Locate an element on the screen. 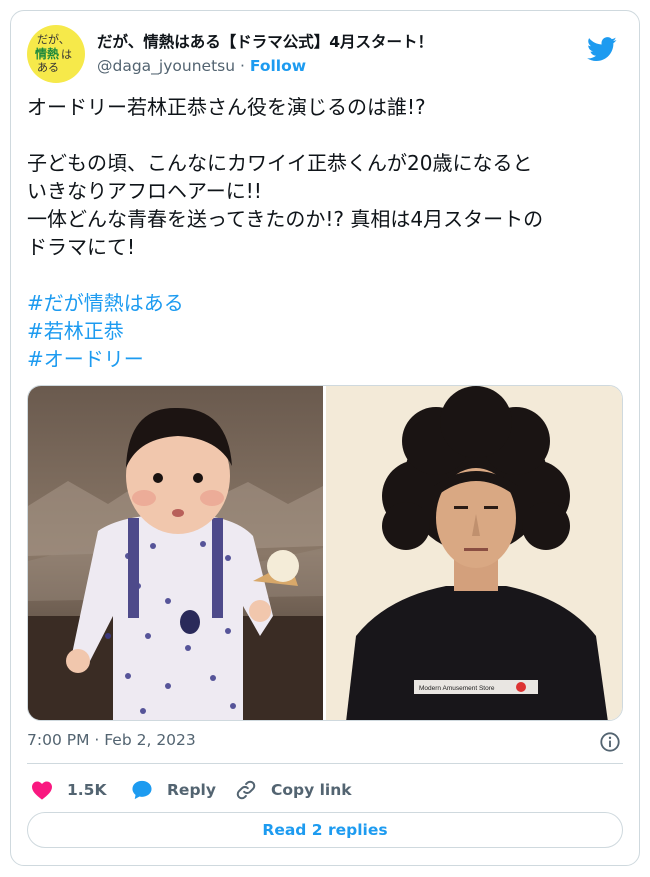 The height and width of the screenshot is (877, 650). link-icon is located at coordinates (246, 790).